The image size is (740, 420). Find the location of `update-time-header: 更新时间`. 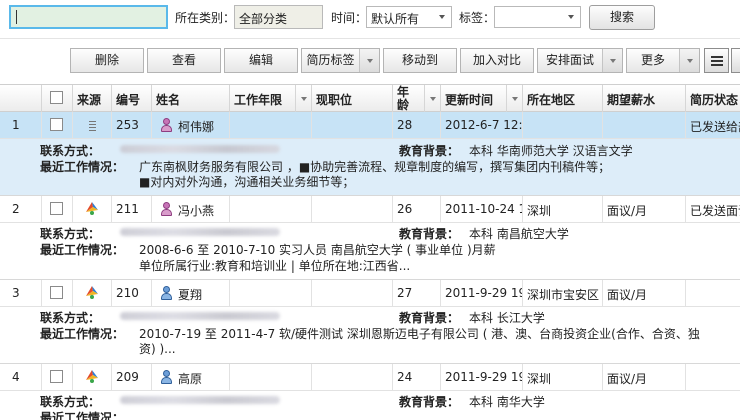

update-time-header: 更新时间 is located at coordinates (482, 98).